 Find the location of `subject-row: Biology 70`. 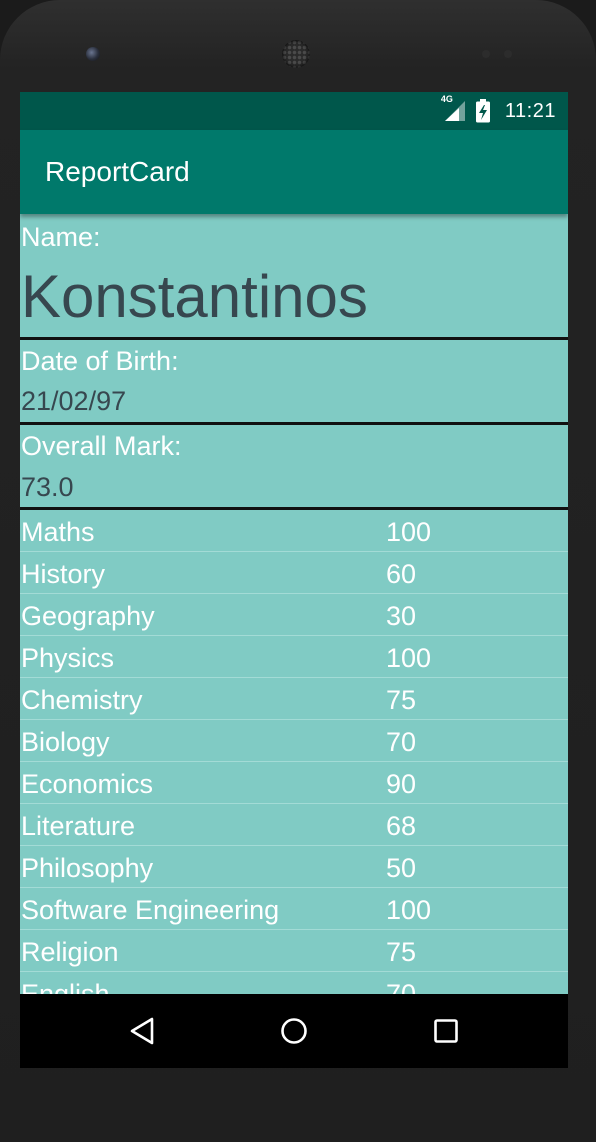

subject-row: Biology 70 is located at coordinates (294, 741).